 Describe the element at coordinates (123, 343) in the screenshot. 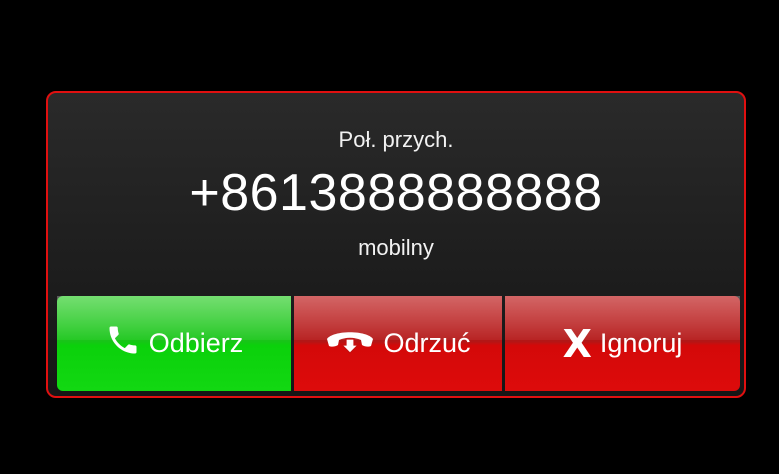

I see `phone-handset-icon` at that location.